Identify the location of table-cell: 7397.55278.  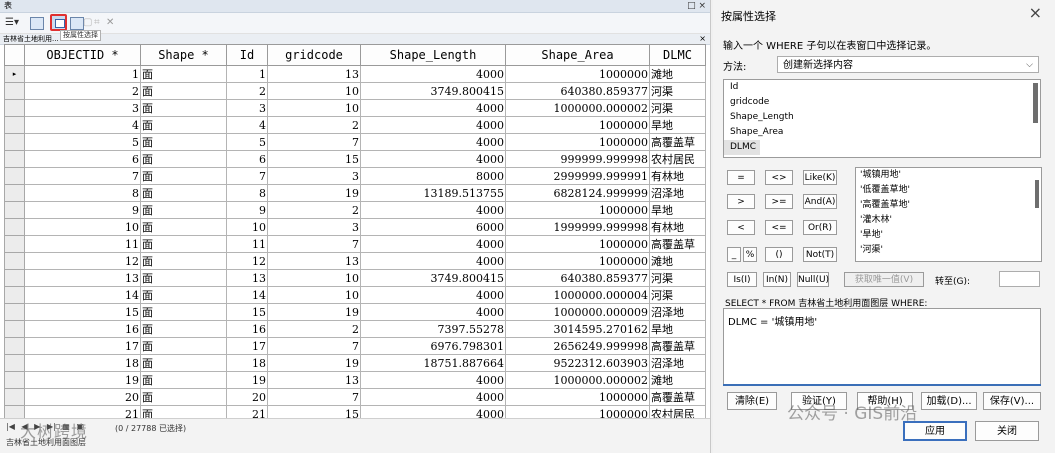
(433, 329).